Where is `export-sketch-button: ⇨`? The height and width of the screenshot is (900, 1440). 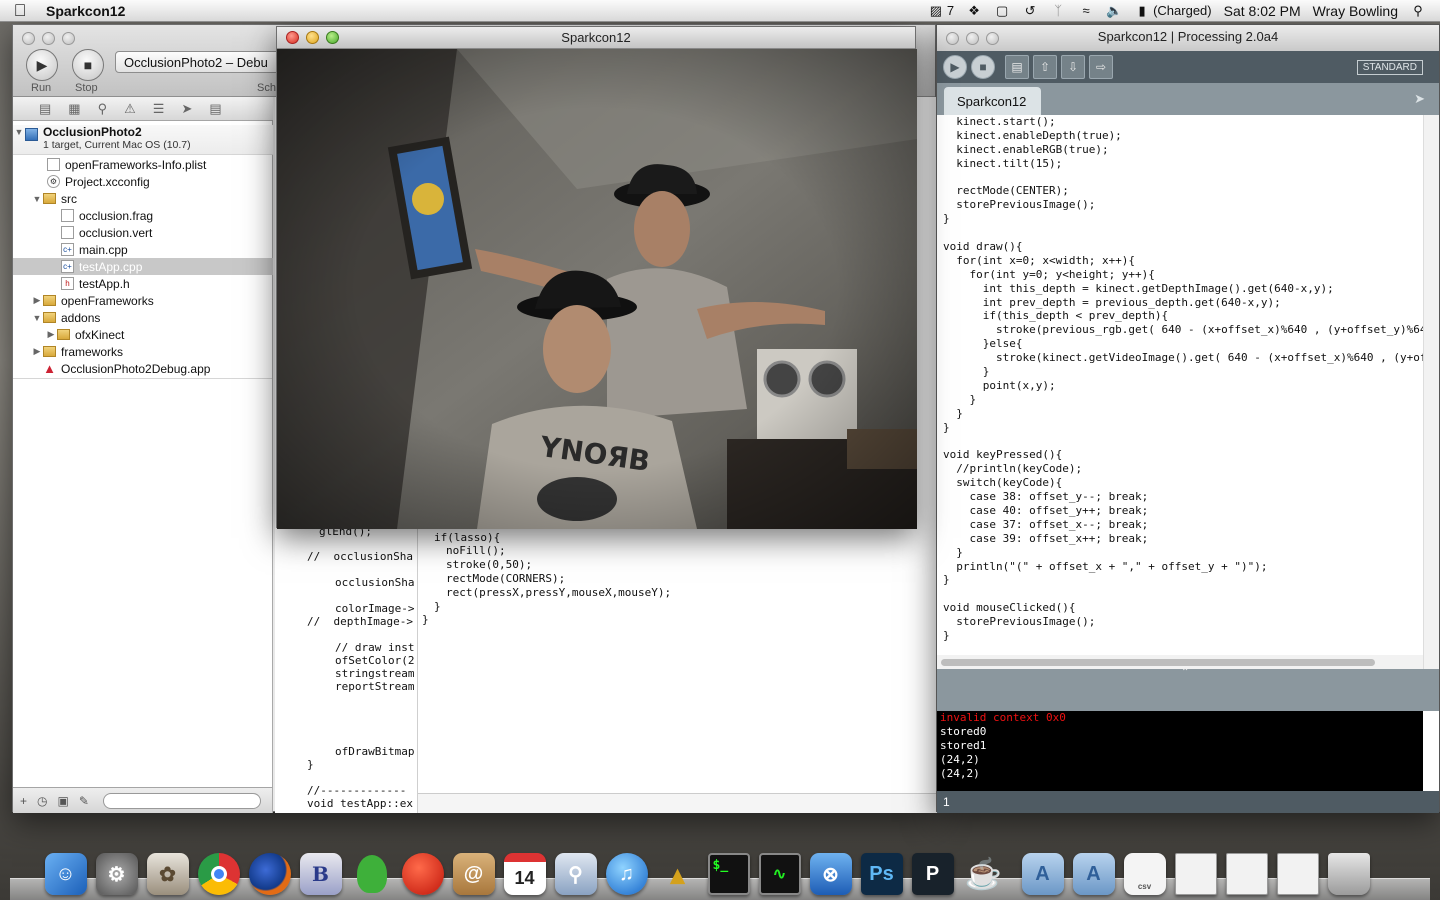 export-sketch-button: ⇨ is located at coordinates (1101, 67).